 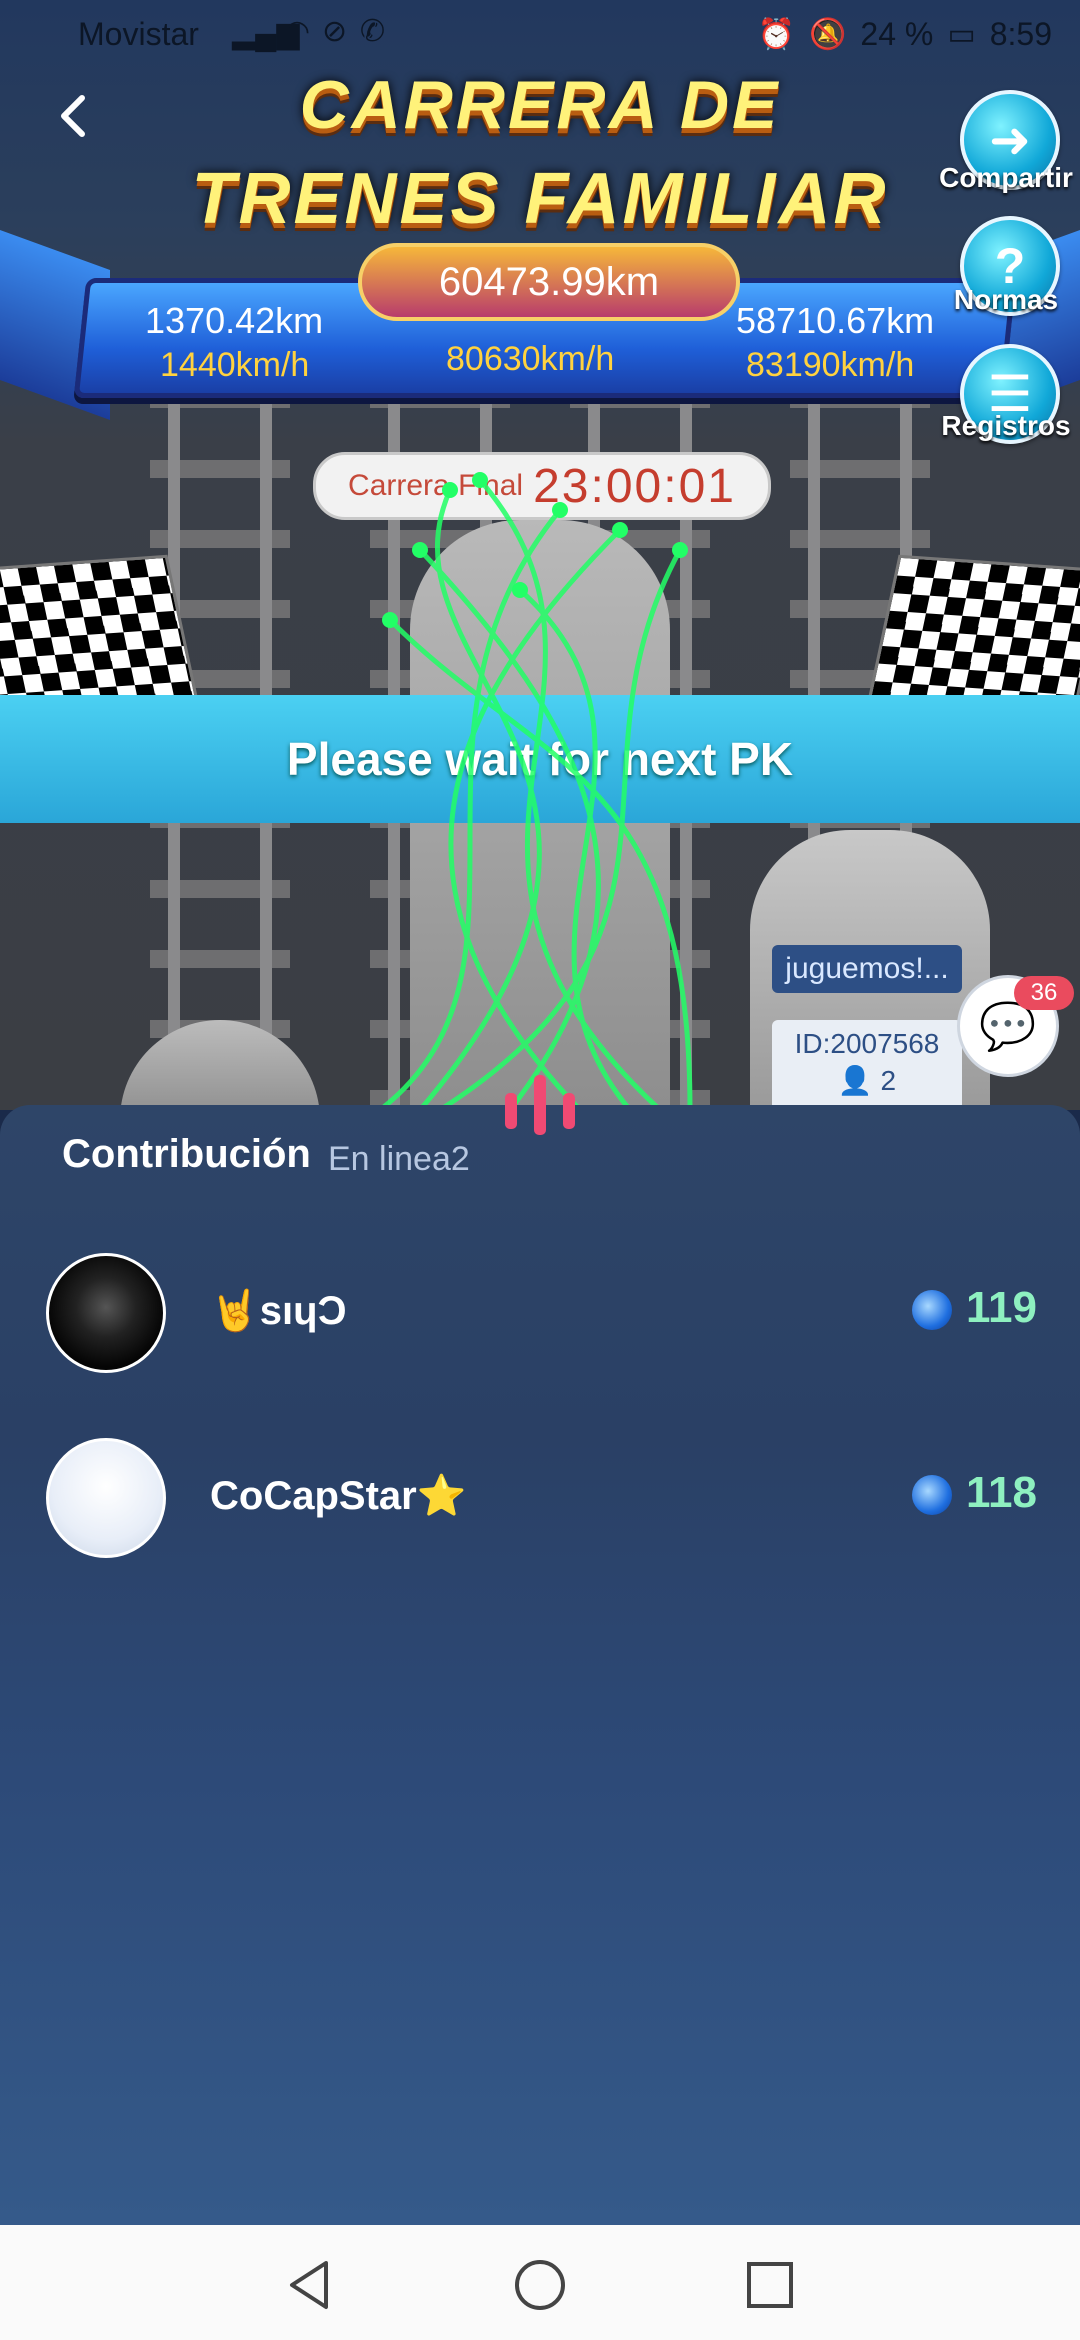 What do you see at coordinates (828, 34) in the screenshot?
I see `mute-icon: 🔕` at bounding box center [828, 34].